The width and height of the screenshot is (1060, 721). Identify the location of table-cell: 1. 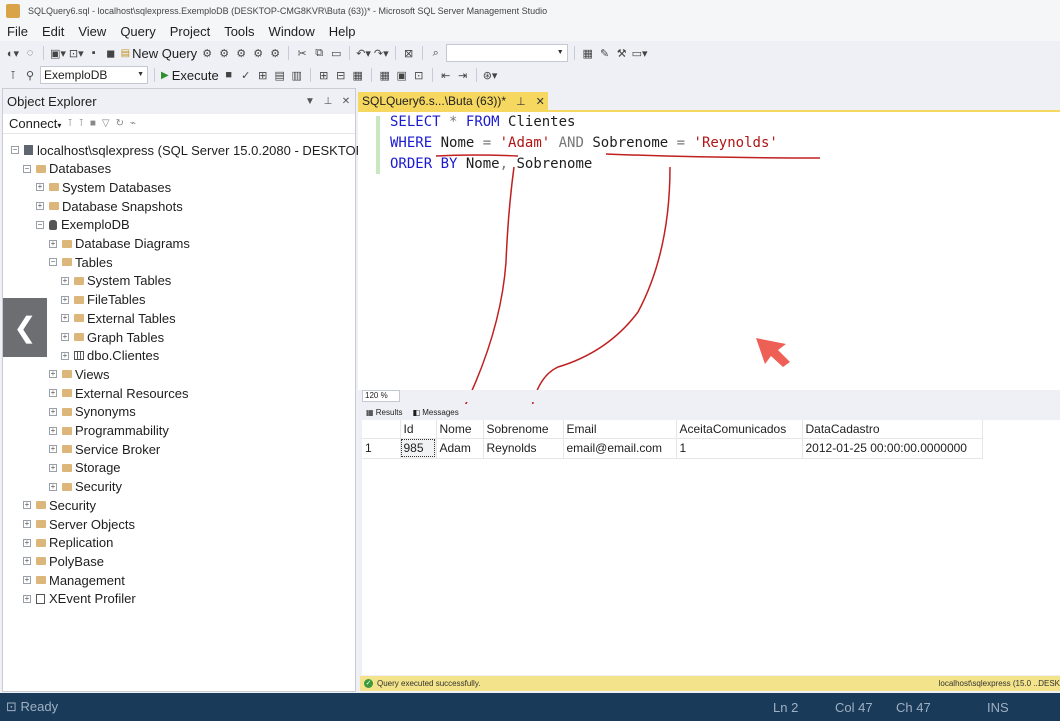
(739, 448).